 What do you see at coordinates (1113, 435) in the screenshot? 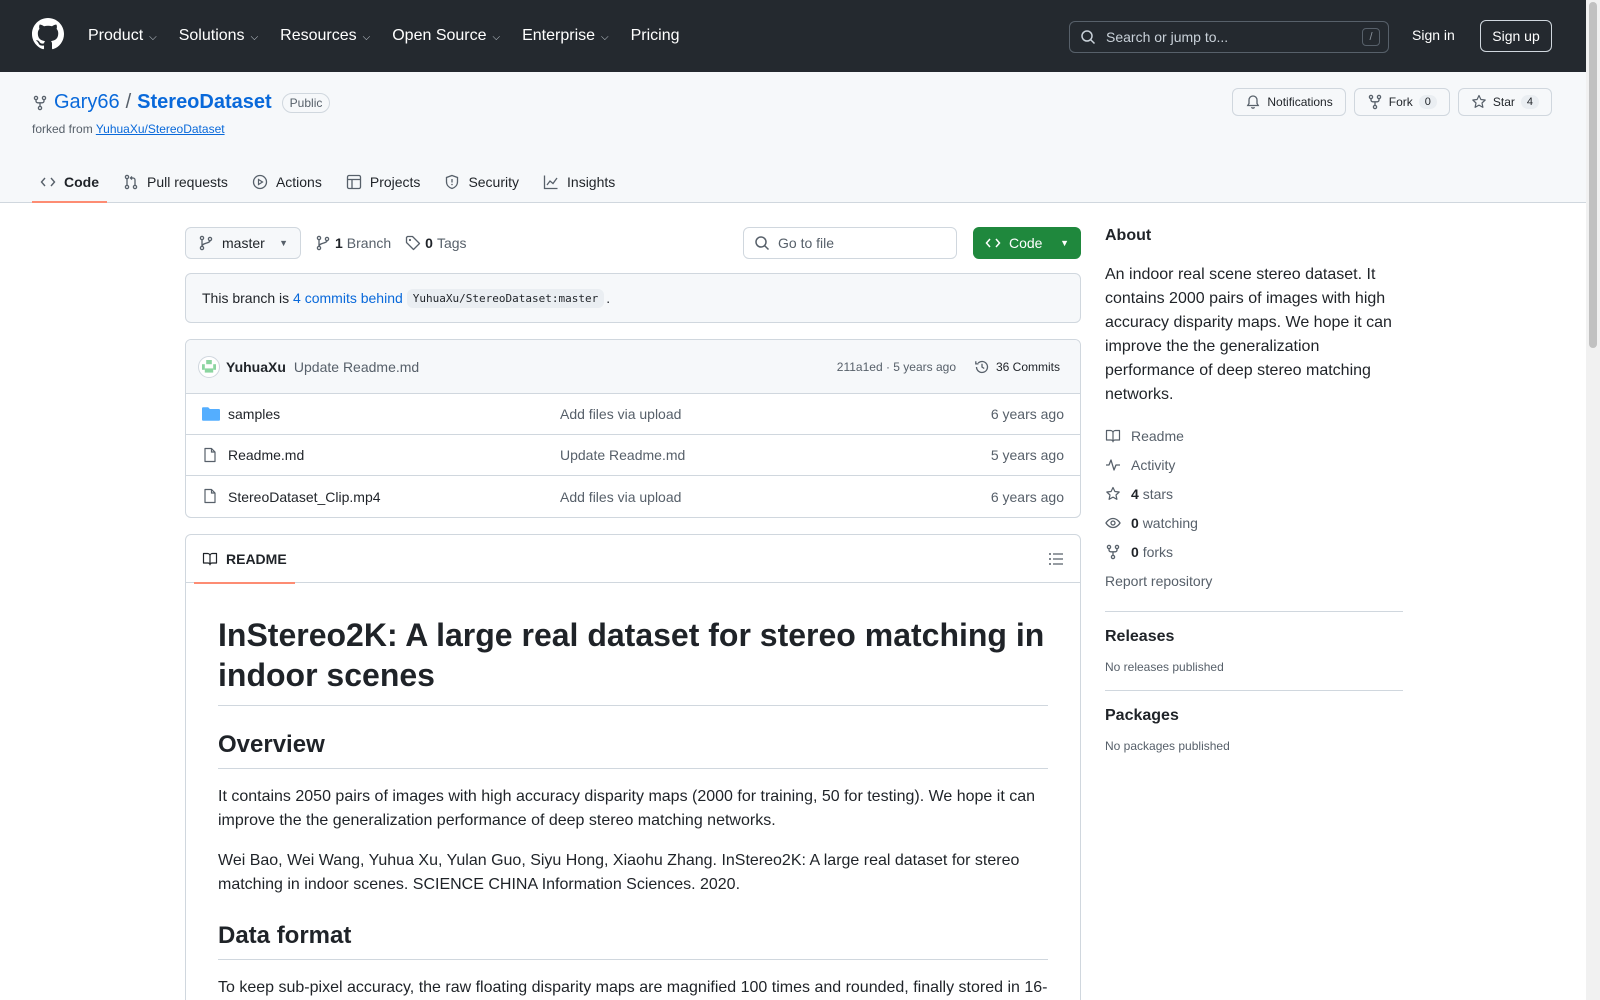
I see `book-icon` at bounding box center [1113, 435].